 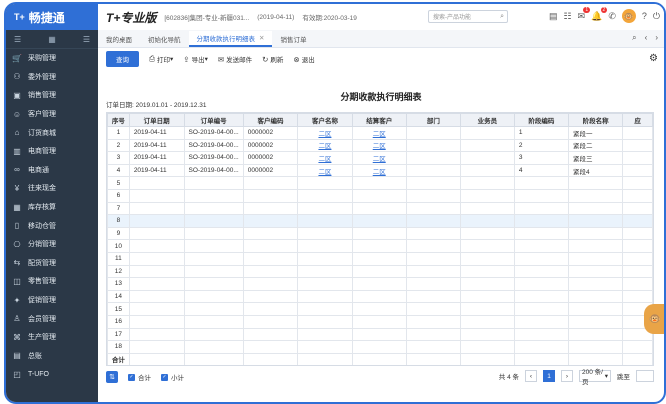 I want to click on assistant-mascot-icon: 🐵, so click(x=654, y=319).